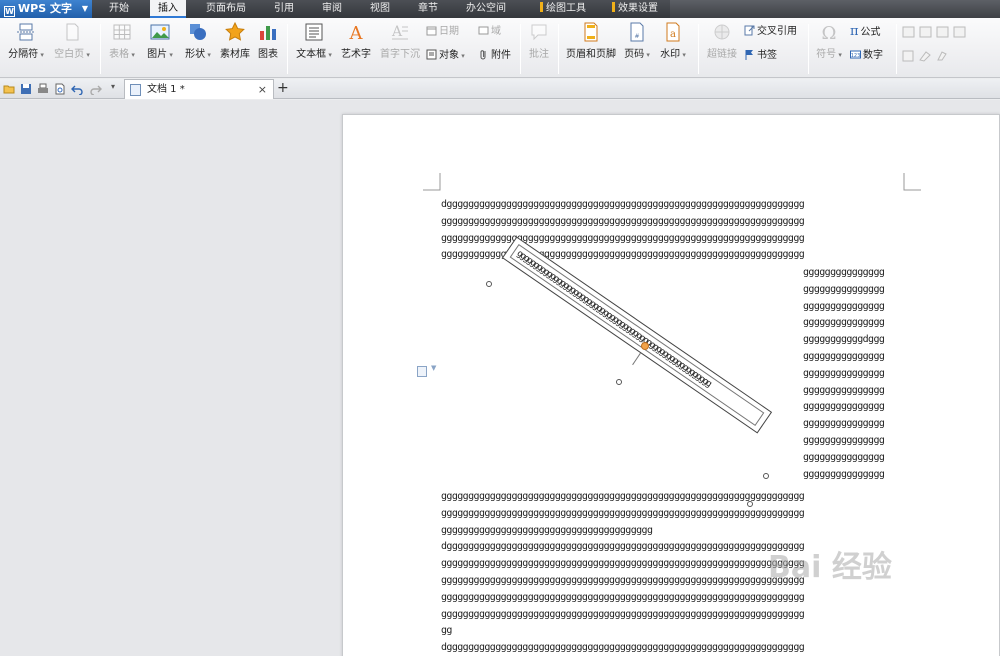  Describe the element at coordinates (96, 89) in the screenshot. I see `redo-icon` at that location.